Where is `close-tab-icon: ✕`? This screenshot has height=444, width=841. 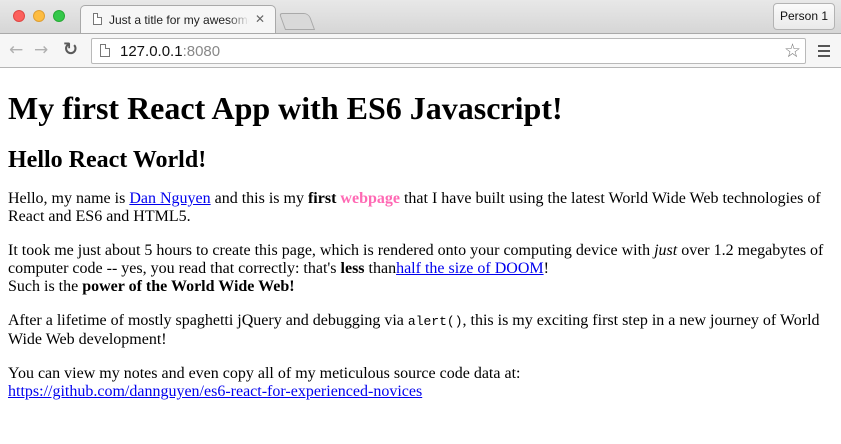 close-tab-icon: ✕ is located at coordinates (260, 19).